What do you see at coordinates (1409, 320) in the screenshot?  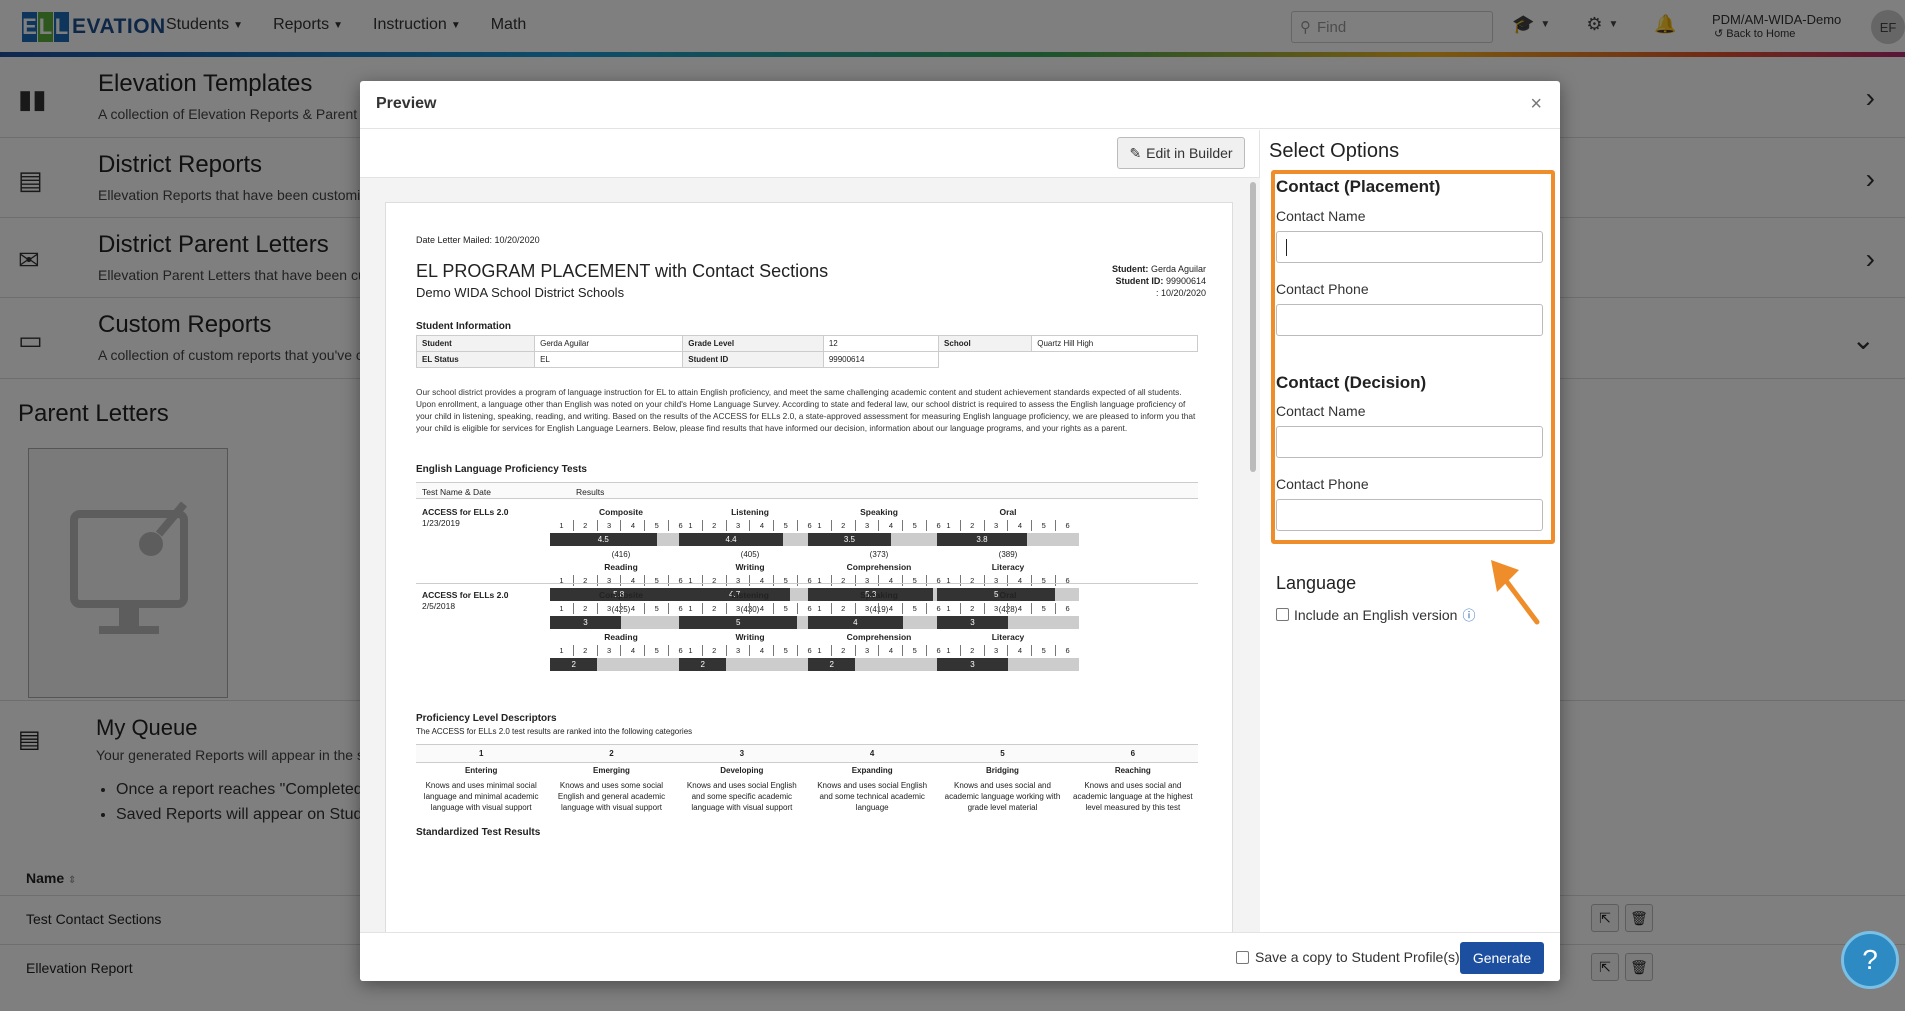 I see `placement-contact-phone-input` at bounding box center [1409, 320].